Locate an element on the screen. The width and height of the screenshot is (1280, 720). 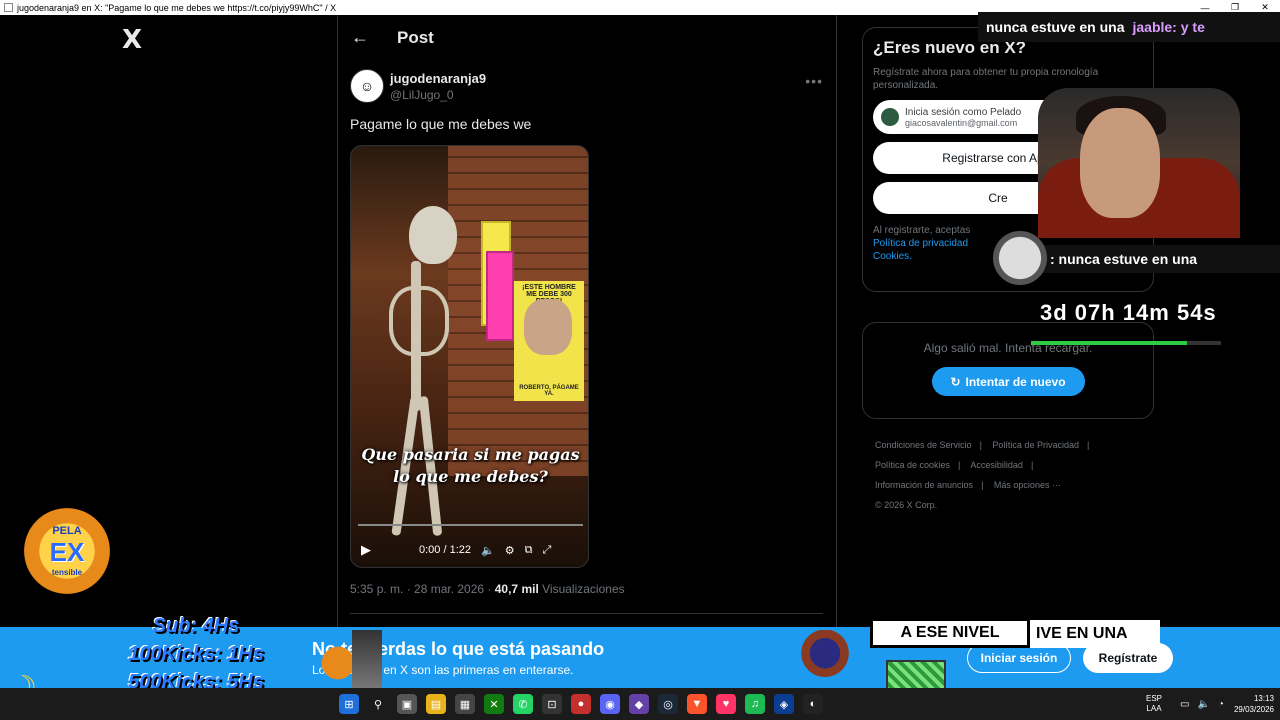
goal-item: 100Kicks: 1Hs is located at coordinates (196, 654).